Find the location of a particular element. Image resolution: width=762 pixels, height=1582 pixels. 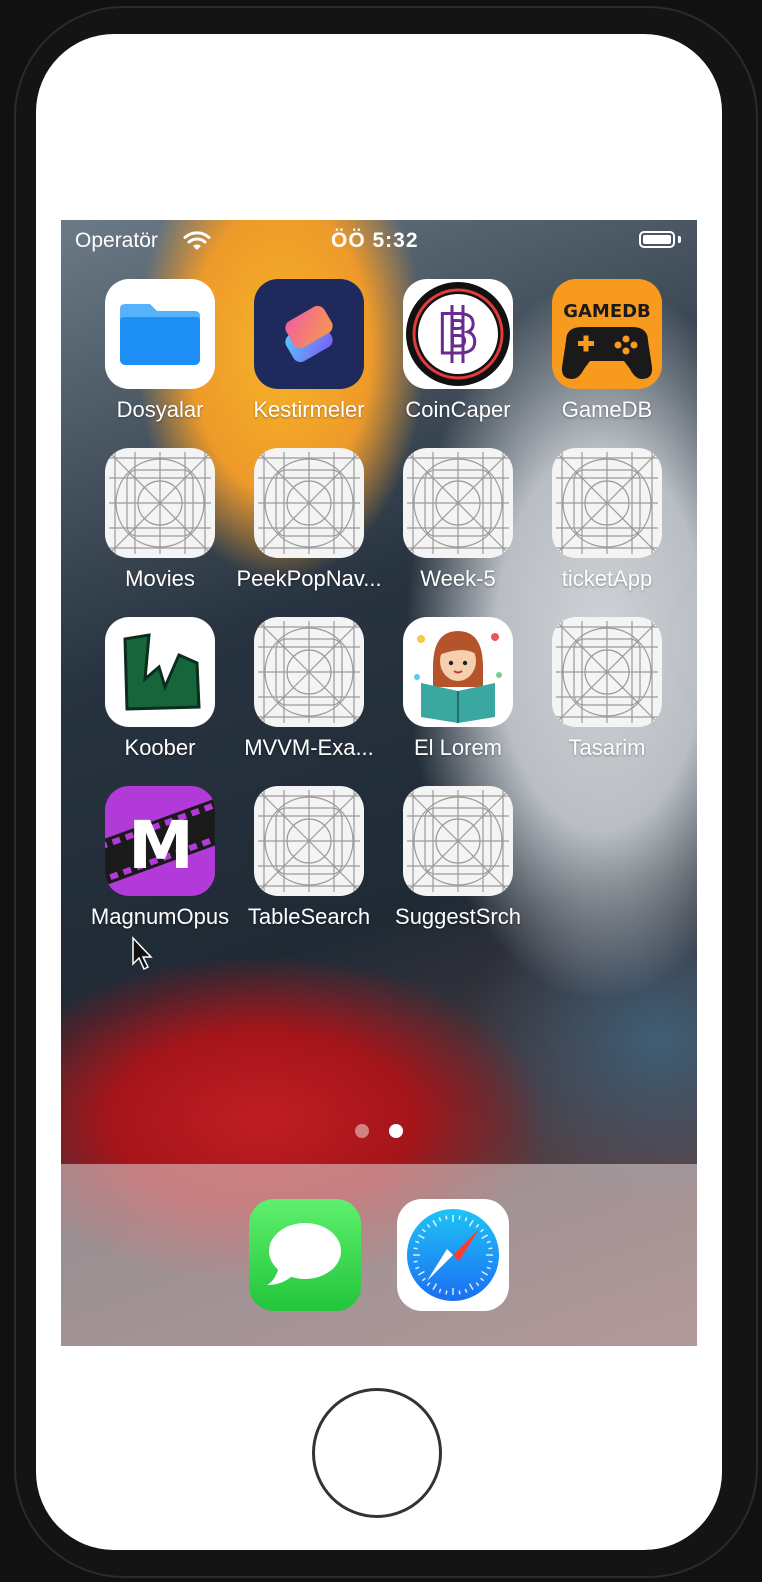

app-coincaper: B CoinCaper is located at coordinates (458, 359).